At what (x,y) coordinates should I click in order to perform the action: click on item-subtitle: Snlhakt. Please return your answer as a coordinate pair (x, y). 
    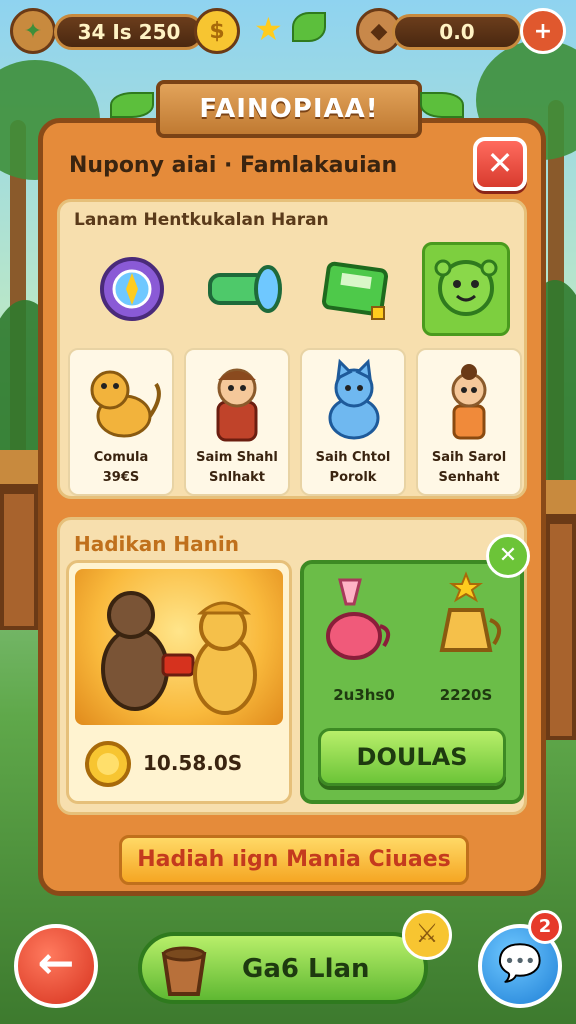
    Looking at the image, I should click on (237, 477).